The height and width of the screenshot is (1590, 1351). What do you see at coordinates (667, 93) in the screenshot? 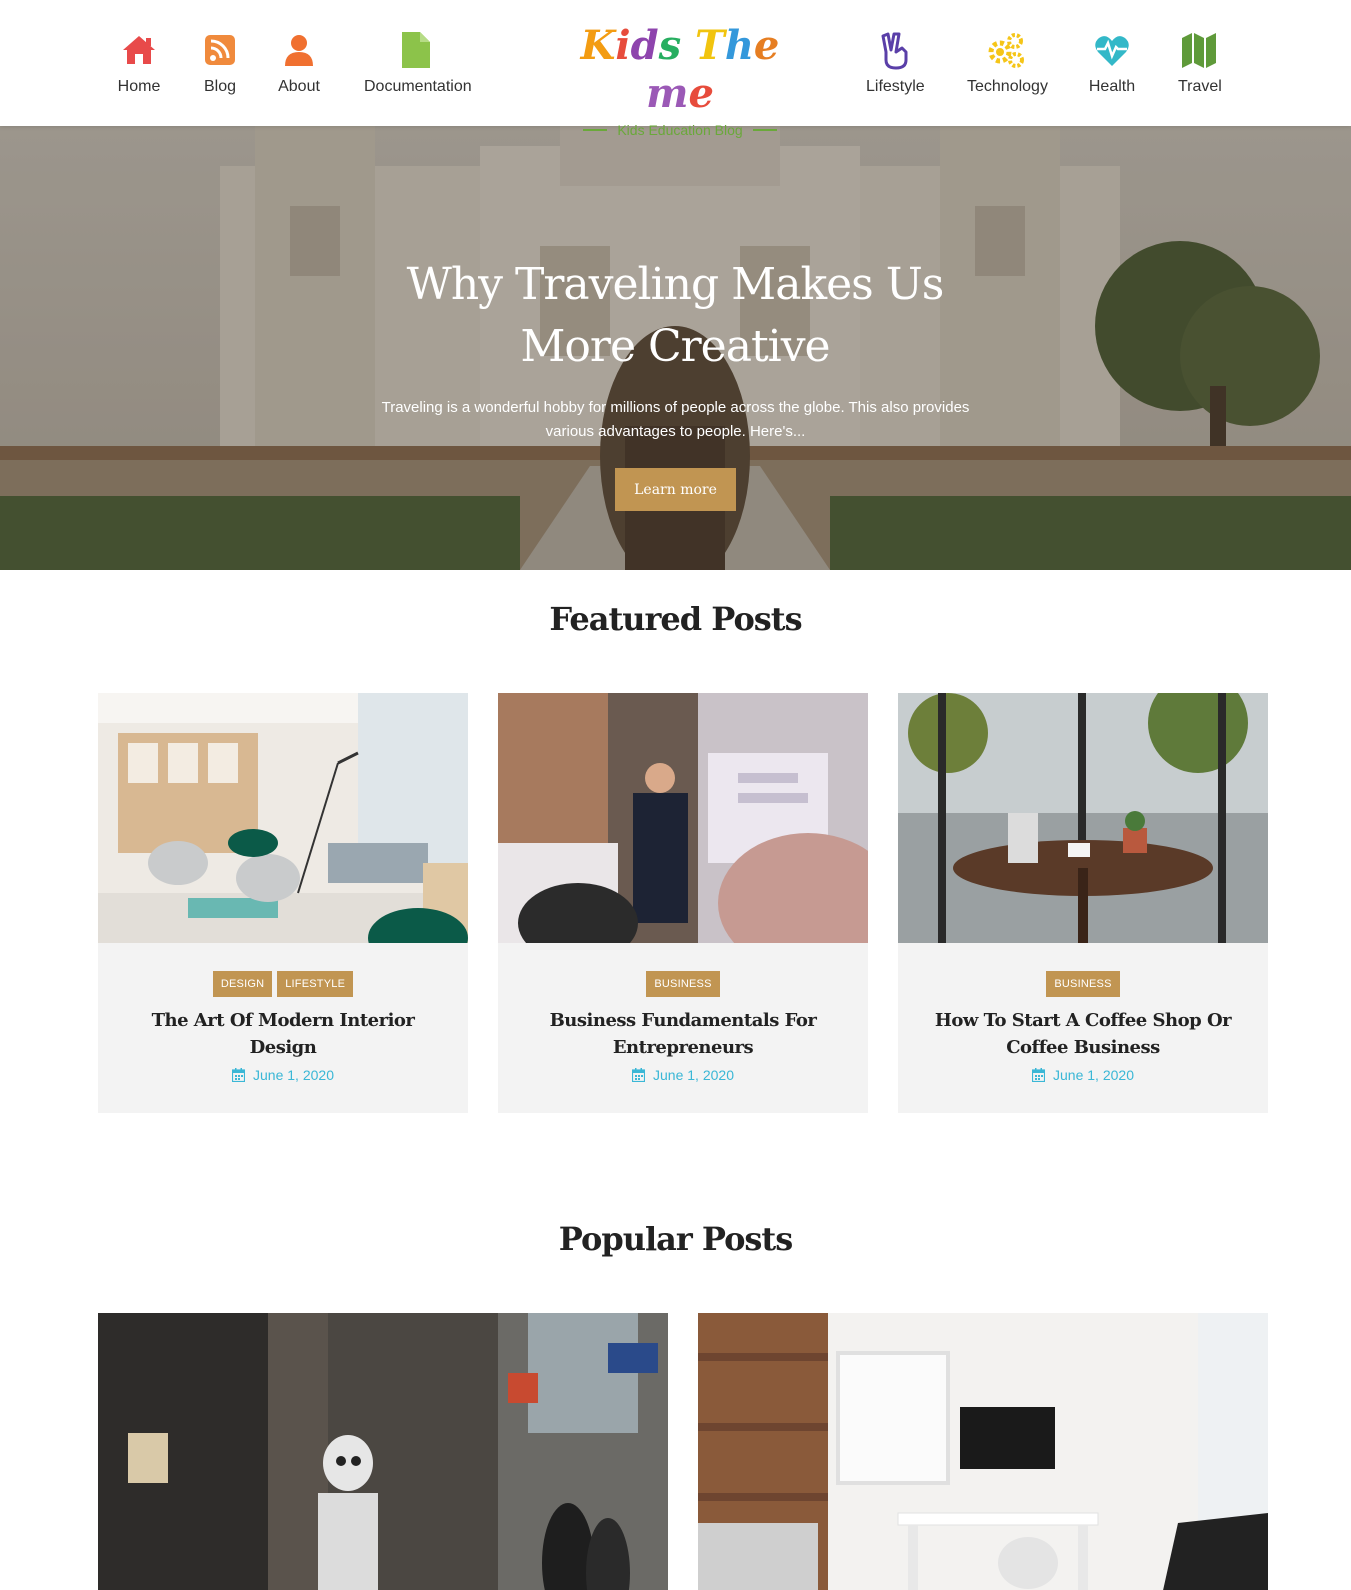
I see `logo-letter: m` at bounding box center [667, 93].